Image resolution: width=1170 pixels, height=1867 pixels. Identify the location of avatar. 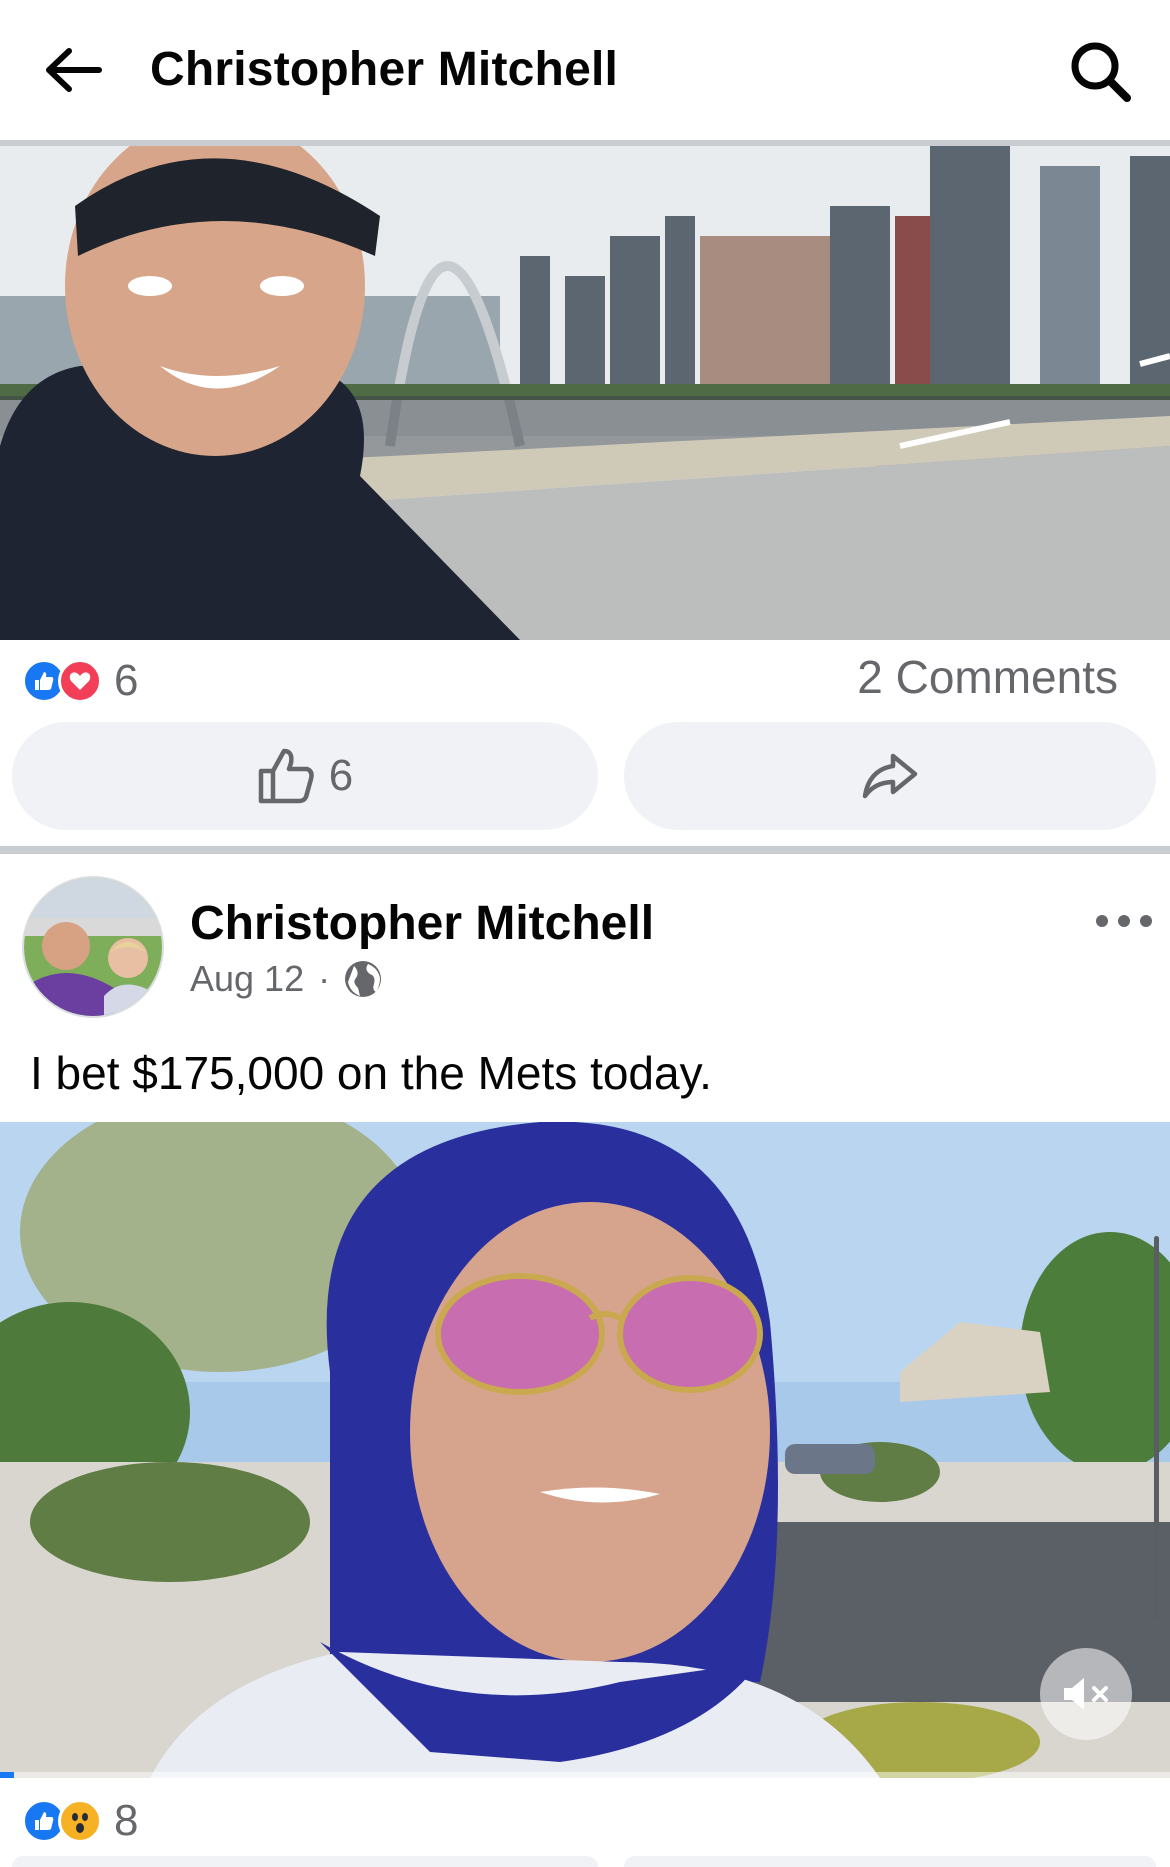
(93, 947).